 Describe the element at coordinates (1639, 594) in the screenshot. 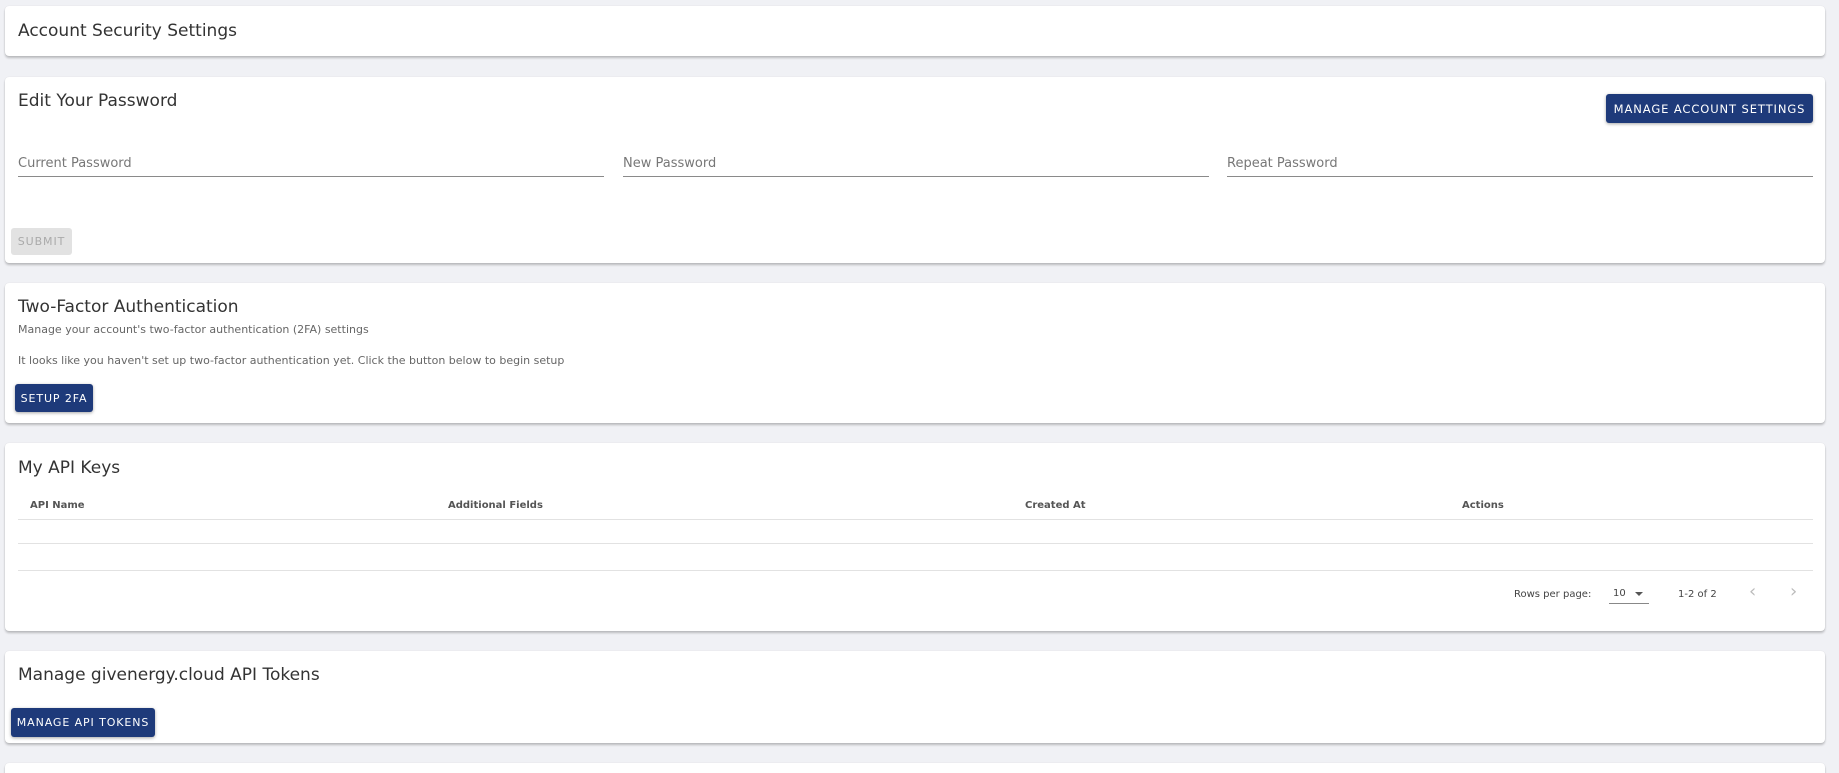

I see `chevron-down-icon` at that location.